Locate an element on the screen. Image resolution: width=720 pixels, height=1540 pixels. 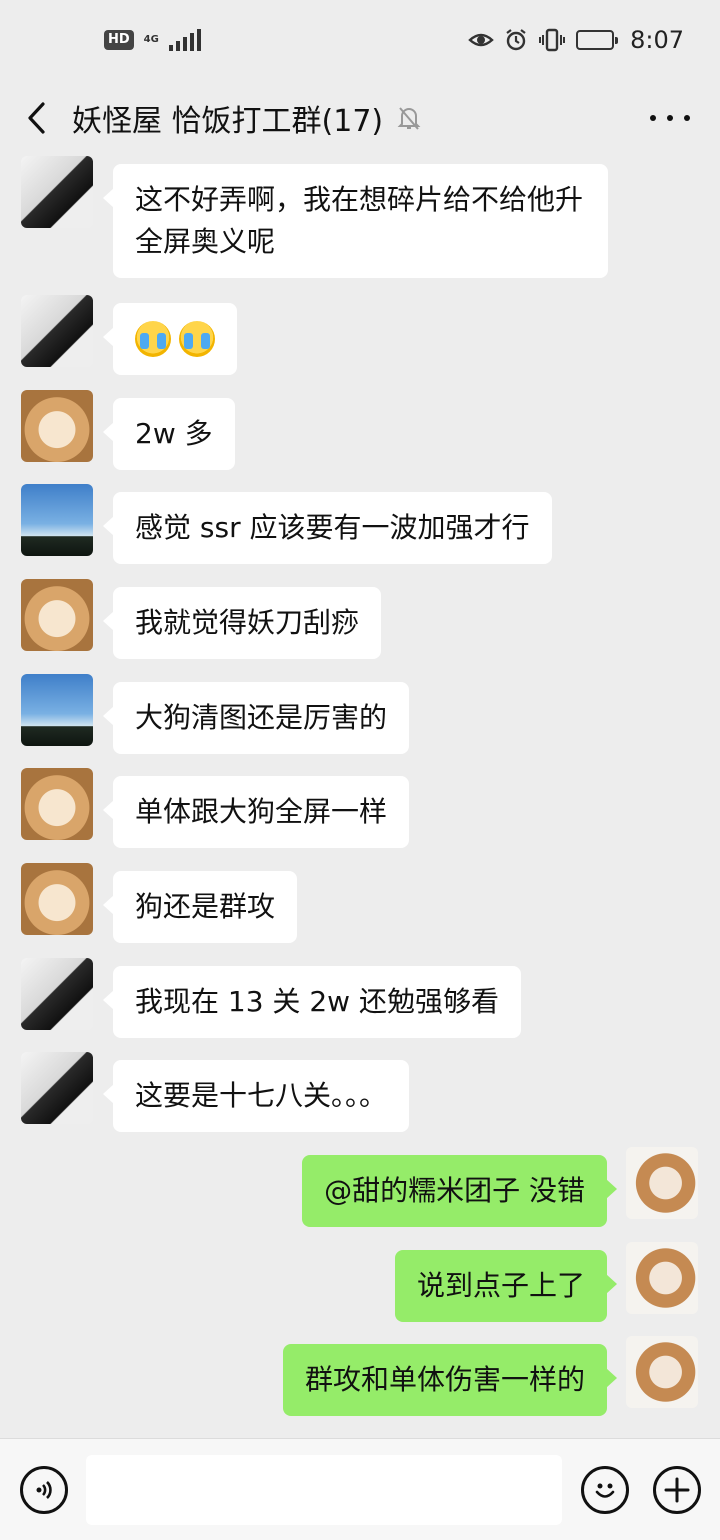
alarm-icon is located at coordinates (516, 40).